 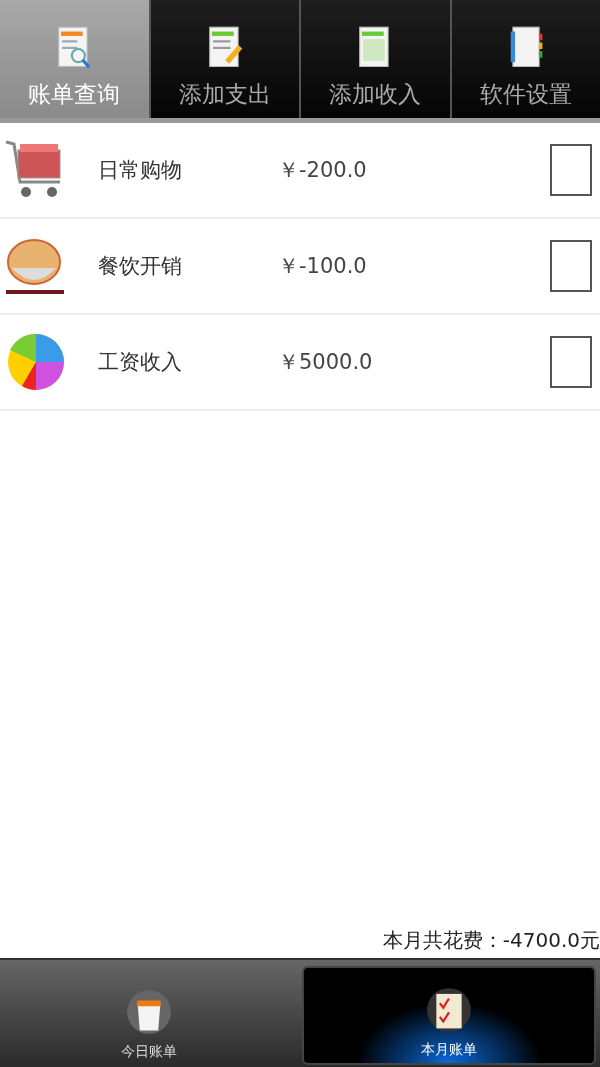 I want to click on amount: ￥-100.0, so click(x=322, y=266).